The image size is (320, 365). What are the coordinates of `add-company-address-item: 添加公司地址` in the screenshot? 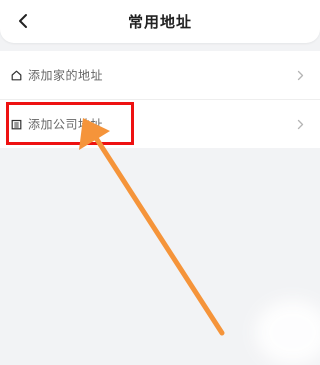 It's located at (160, 123).